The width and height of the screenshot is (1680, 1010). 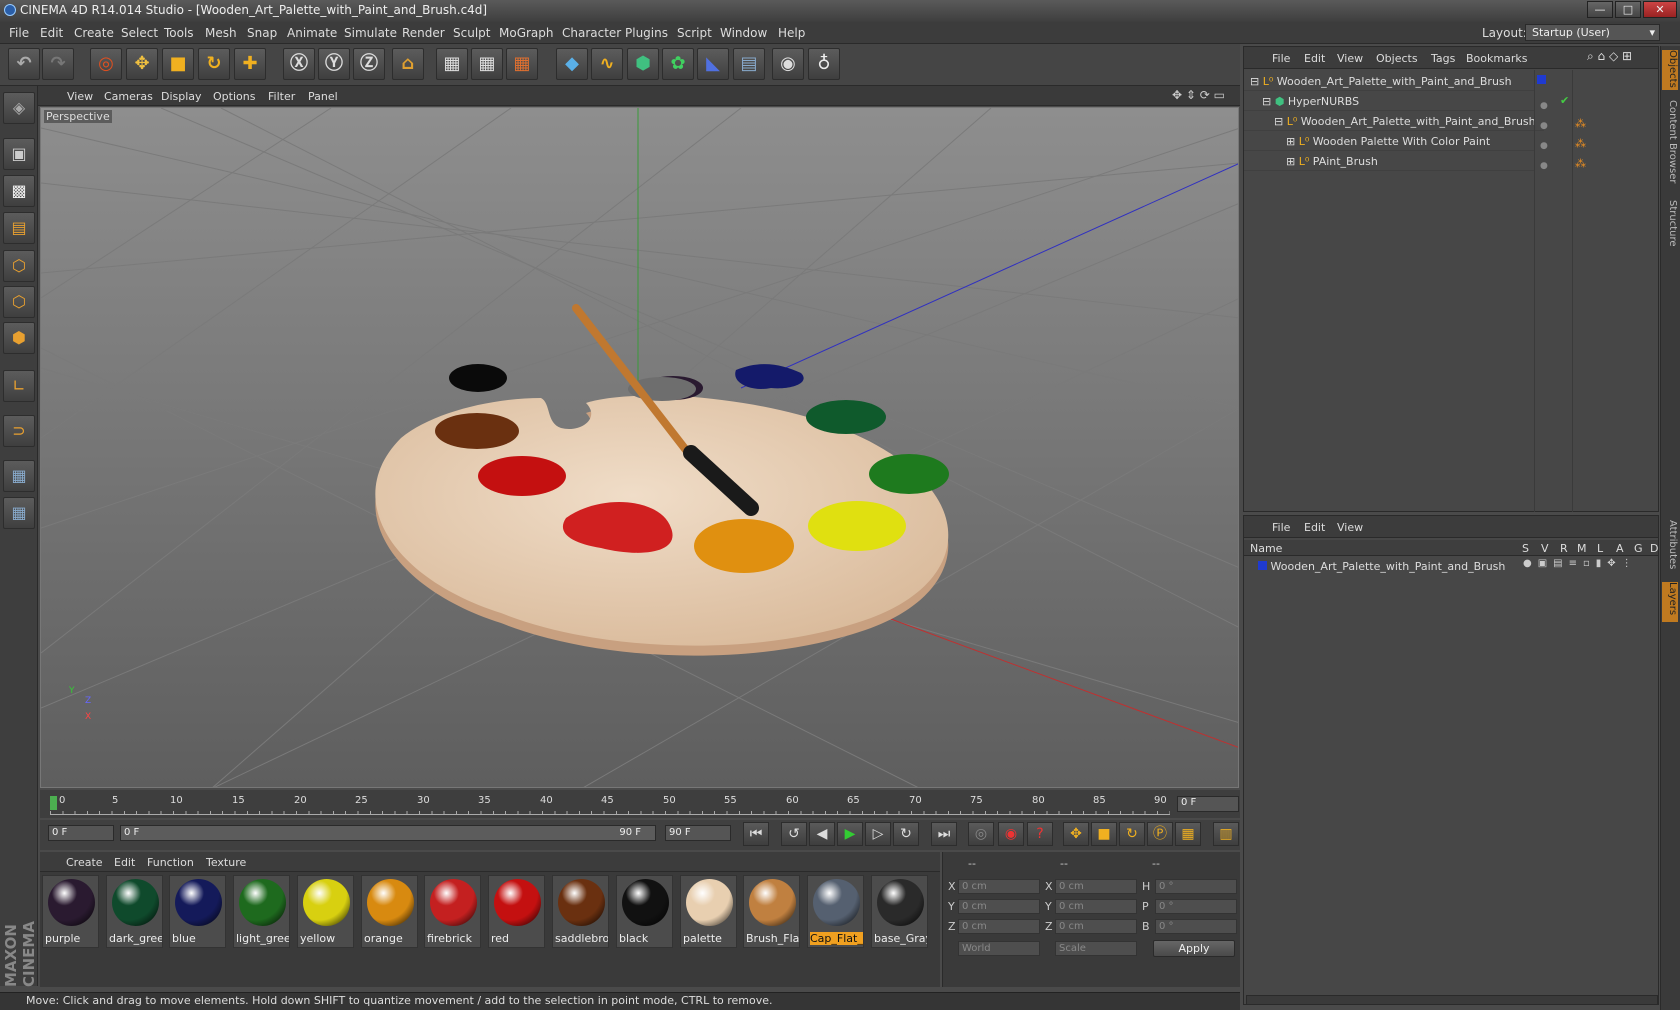 I want to click on layout-select: Startup (User) ▾, so click(x=1592, y=32).